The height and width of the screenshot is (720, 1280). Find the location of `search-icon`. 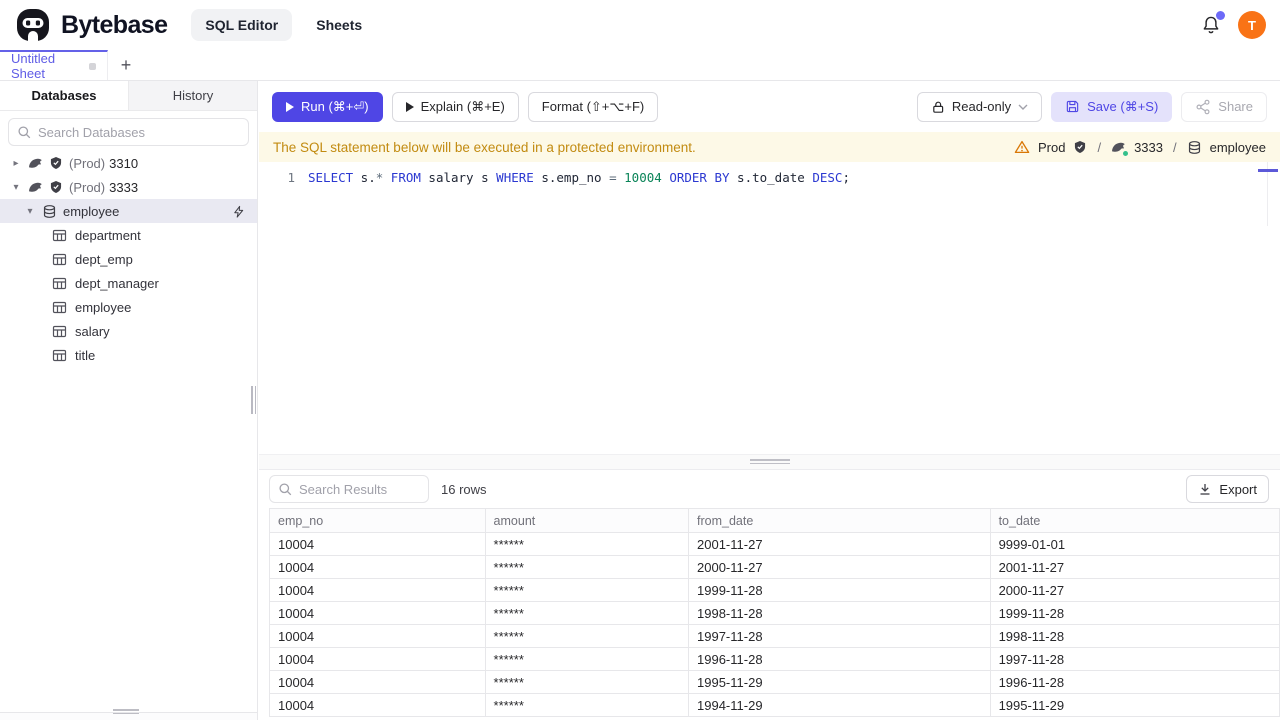

search-icon is located at coordinates (24, 132).